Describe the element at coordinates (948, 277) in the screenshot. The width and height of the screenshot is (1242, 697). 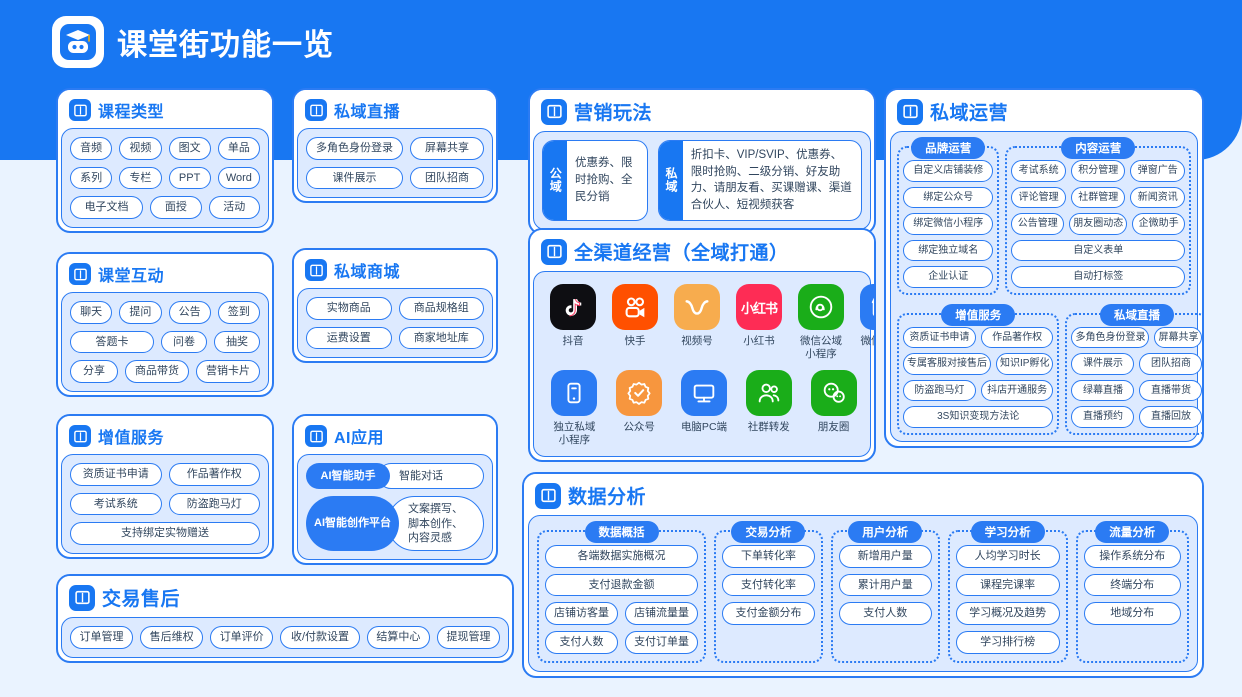
I see `pill: 企业认证` at that location.